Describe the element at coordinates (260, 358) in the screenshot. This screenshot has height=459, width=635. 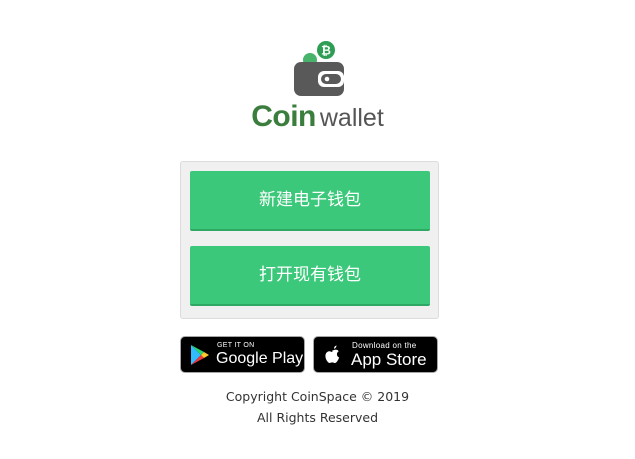
I see `google-play-label: Google Play` at that location.